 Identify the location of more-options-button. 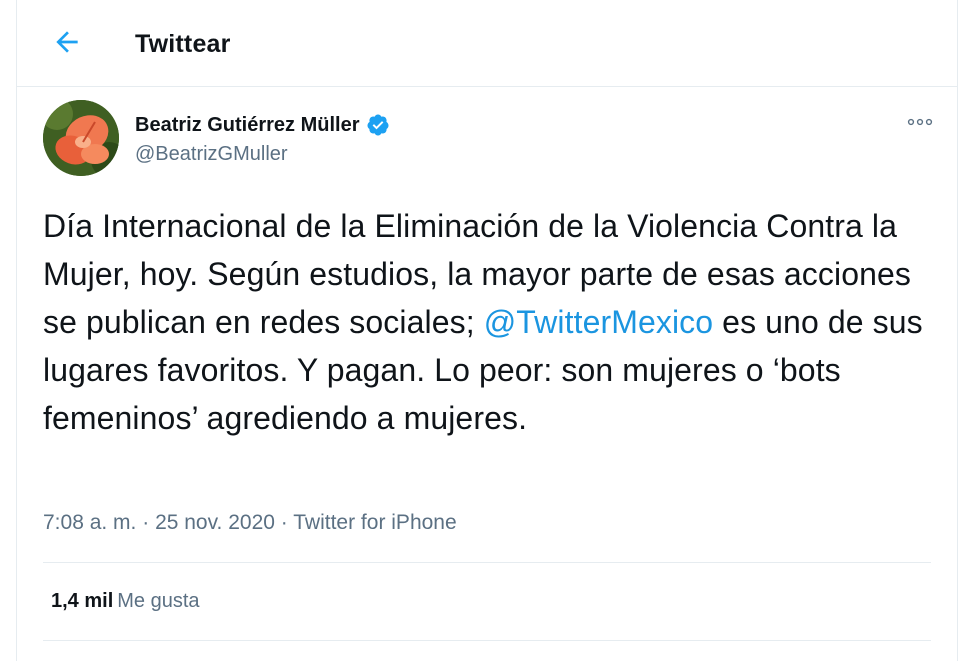
(920, 122).